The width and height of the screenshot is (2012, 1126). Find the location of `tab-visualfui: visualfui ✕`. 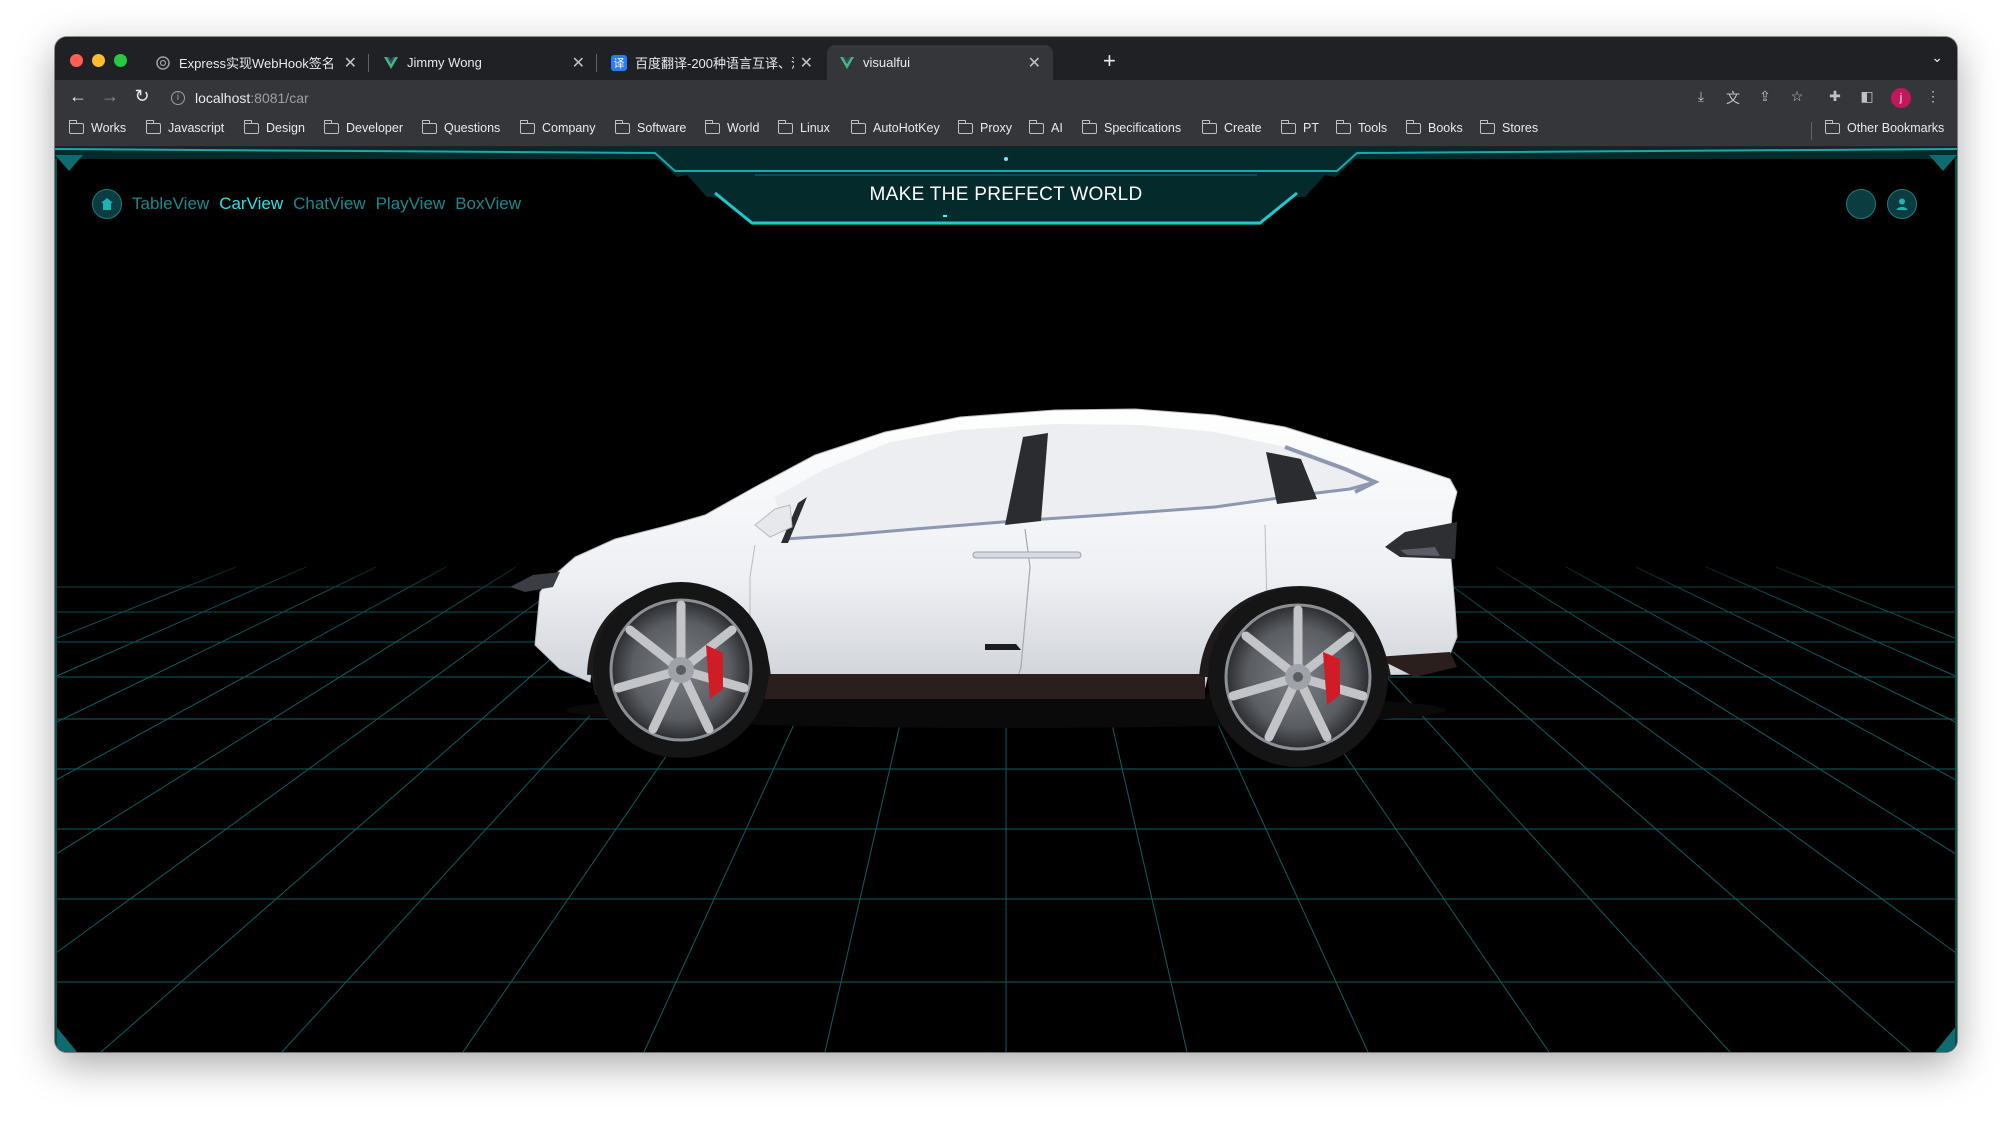

tab-visualfui: visualfui ✕ is located at coordinates (940, 62).